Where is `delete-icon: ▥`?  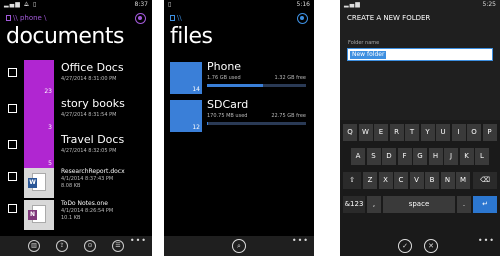 delete-icon: ▥ is located at coordinates (34, 246).